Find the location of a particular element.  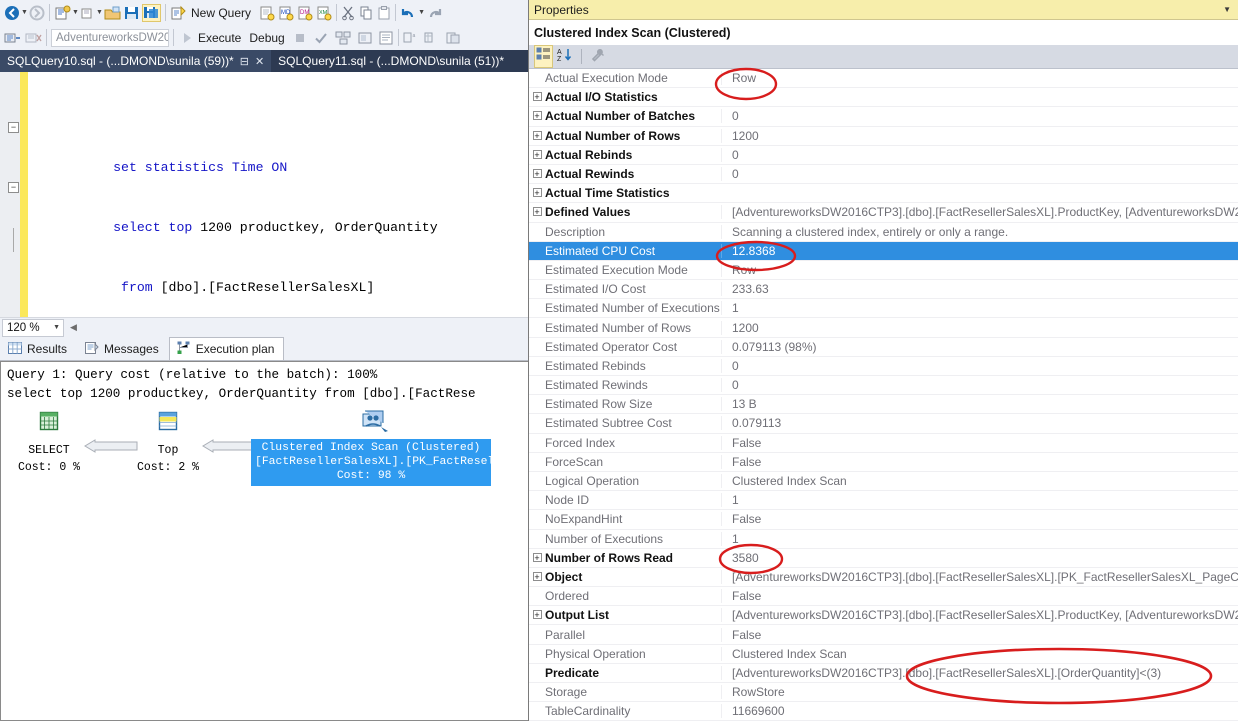

property-row: Estimated Operator Cost 0.079113 (98%) is located at coordinates (883, 347).